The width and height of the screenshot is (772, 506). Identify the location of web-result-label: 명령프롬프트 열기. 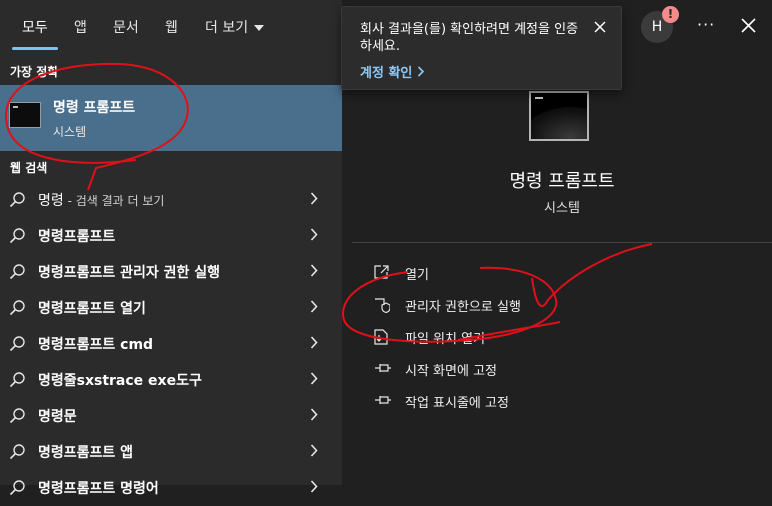
(92, 308).